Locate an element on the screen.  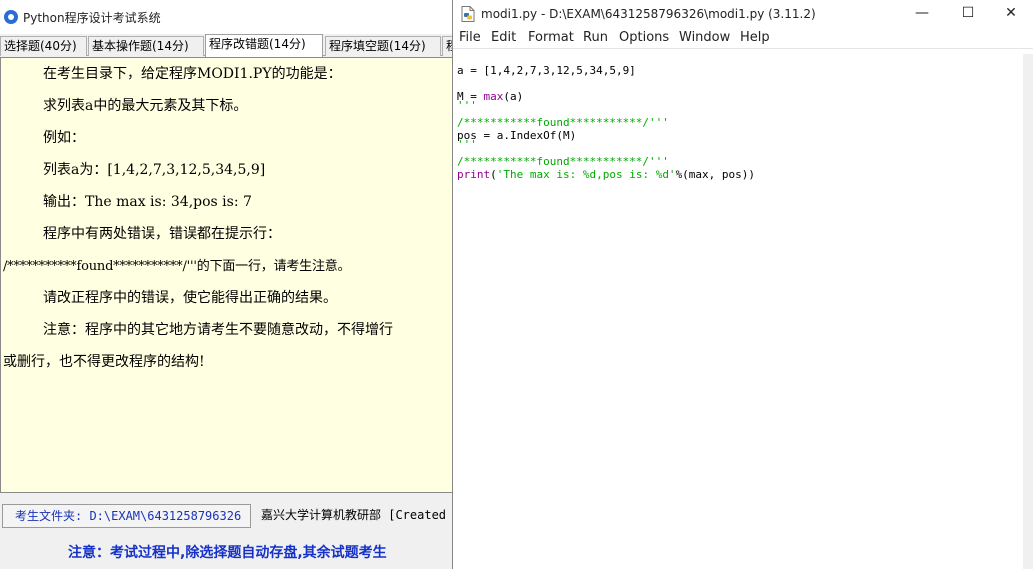
editor-scrollbar is located at coordinates (1028, 311).